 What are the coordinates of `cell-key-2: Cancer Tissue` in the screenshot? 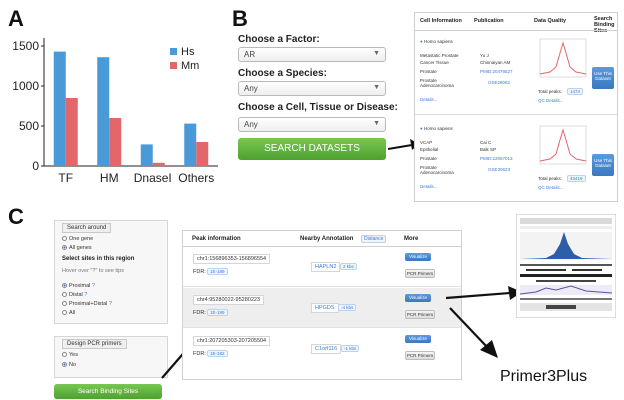 It's located at (434, 62).